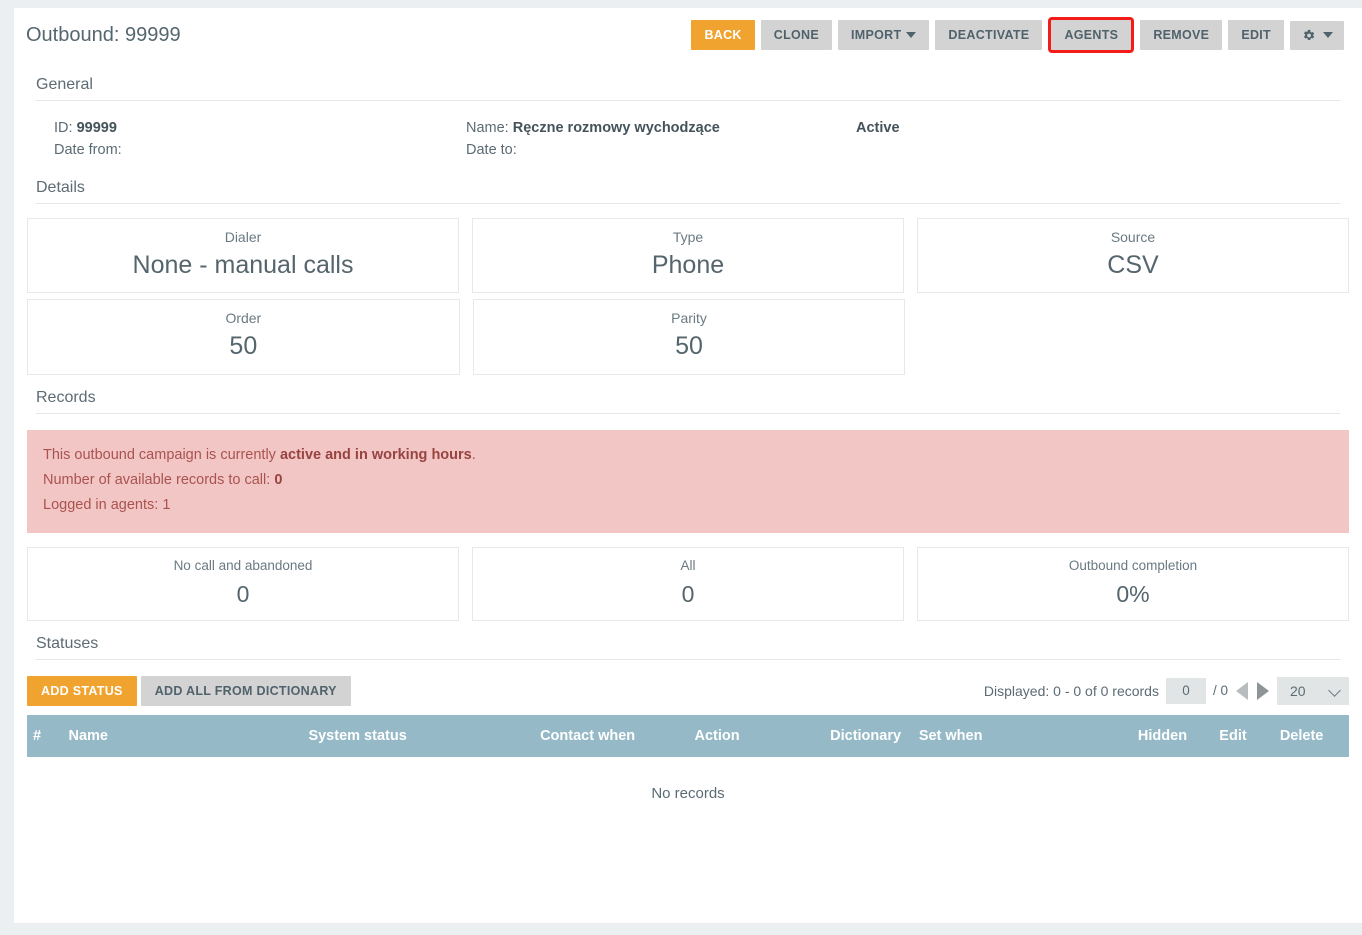  Describe the element at coordinates (1172, 736) in the screenshot. I see `column-header-hidden: Hidden` at that location.